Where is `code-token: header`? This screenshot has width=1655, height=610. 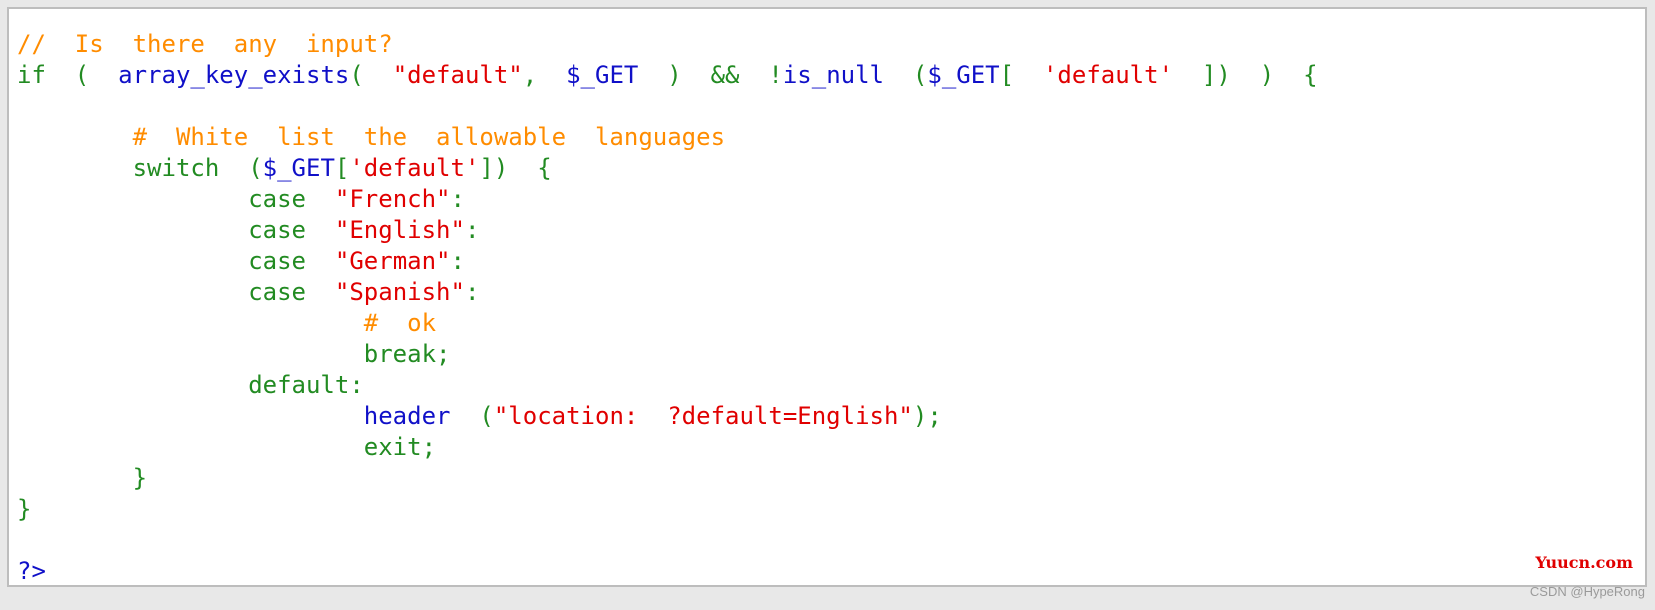
code-token: header is located at coordinates (407, 416).